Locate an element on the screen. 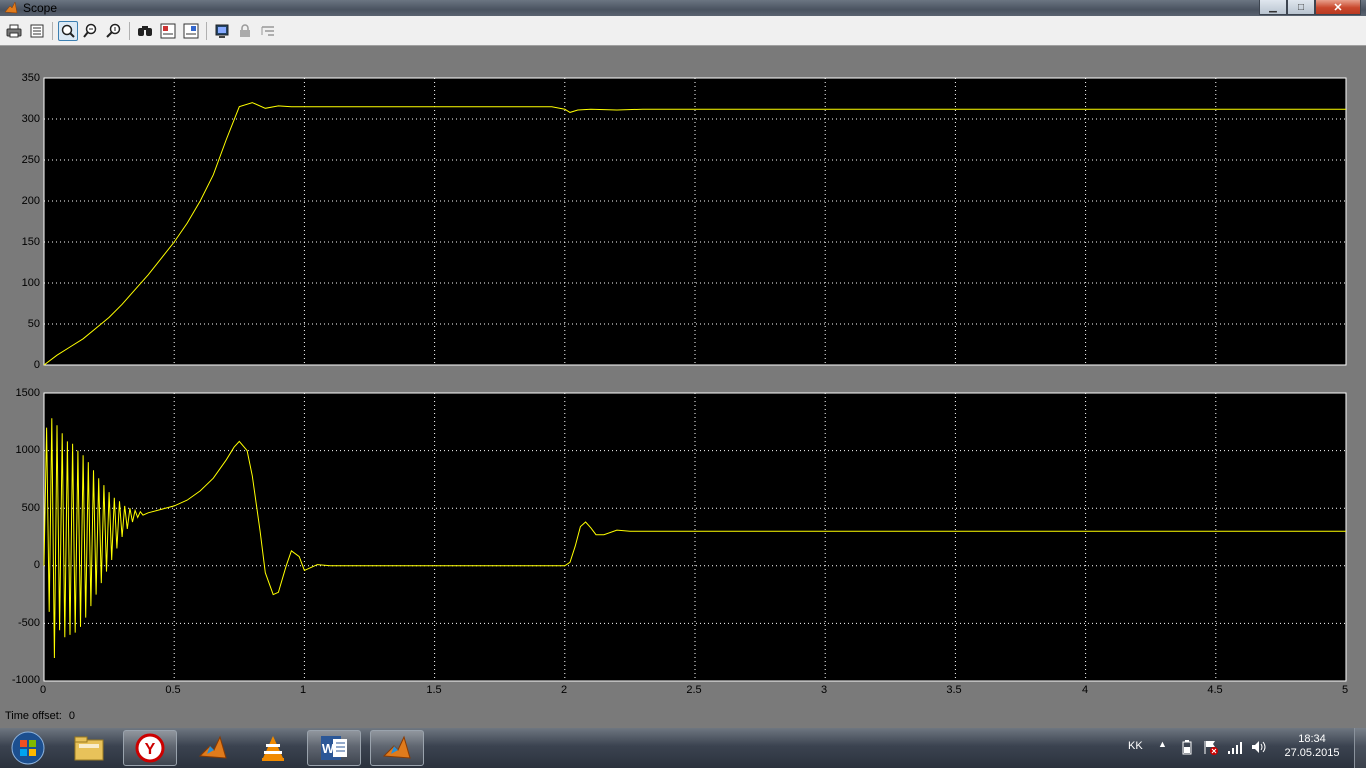  taskbar: Y W KK ▲ 18:34 27.05.2015 is located at coordinates (683, 748).